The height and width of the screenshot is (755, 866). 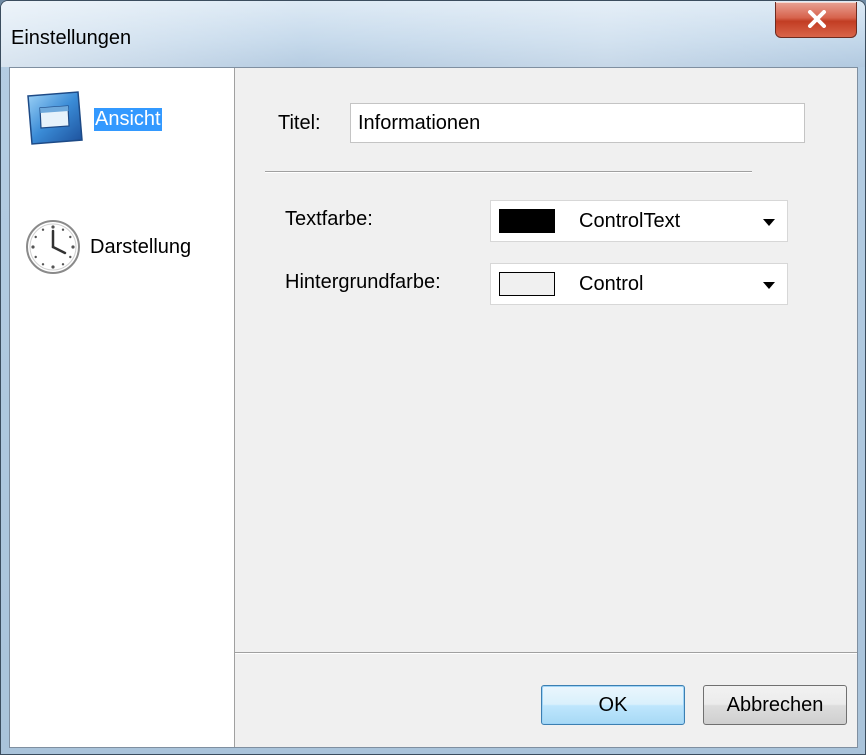 I want to click on ok-button: OK, so click(x=613, y=705).